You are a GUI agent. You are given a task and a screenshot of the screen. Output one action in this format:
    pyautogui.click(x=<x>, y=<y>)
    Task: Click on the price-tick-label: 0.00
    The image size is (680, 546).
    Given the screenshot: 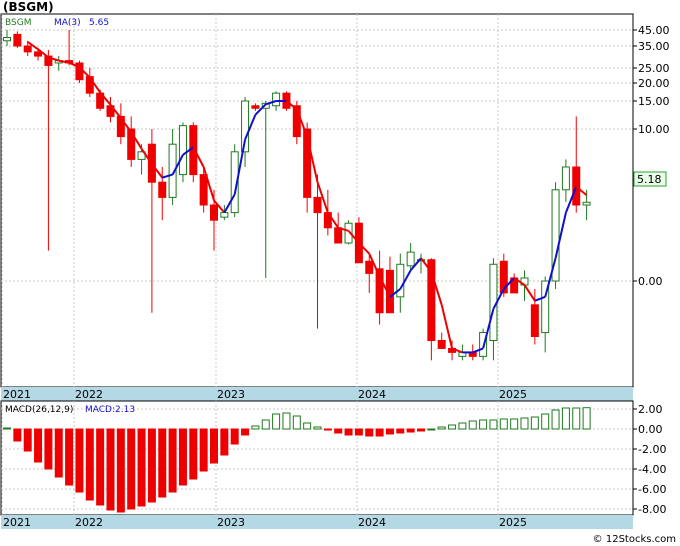 What is the action you would take?
    pyautogui.click(x=650, y=281)
    